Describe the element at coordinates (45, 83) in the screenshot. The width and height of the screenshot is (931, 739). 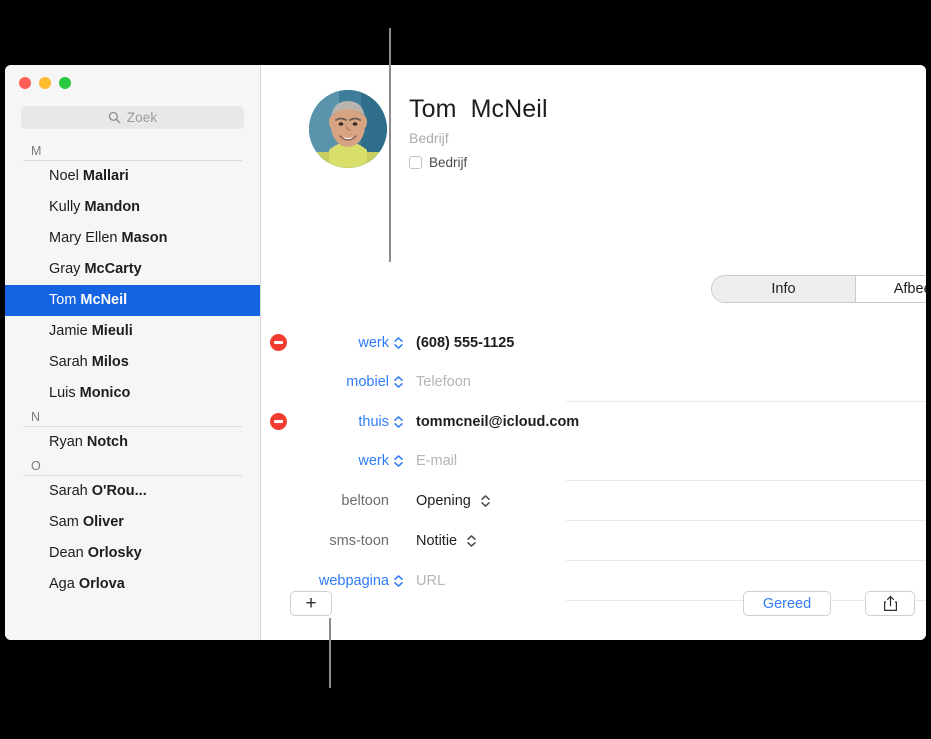
I see `minimize-window-button` at that location.